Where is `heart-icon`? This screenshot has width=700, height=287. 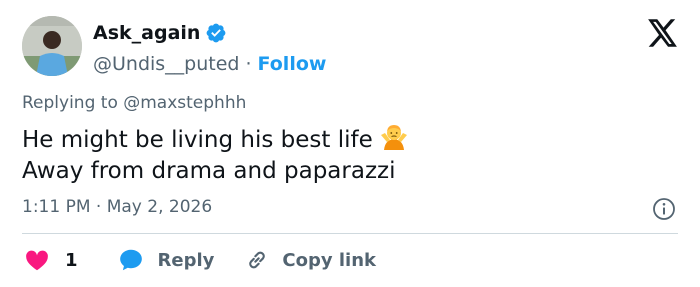 heart-icon is located at coordinates (37, 260).